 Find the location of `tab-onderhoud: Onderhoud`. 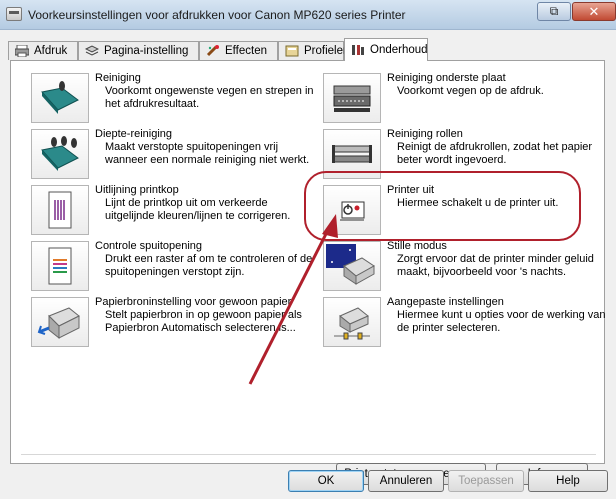

tab-onderhoud: Onderhoud is located at coordinates (386, 49).